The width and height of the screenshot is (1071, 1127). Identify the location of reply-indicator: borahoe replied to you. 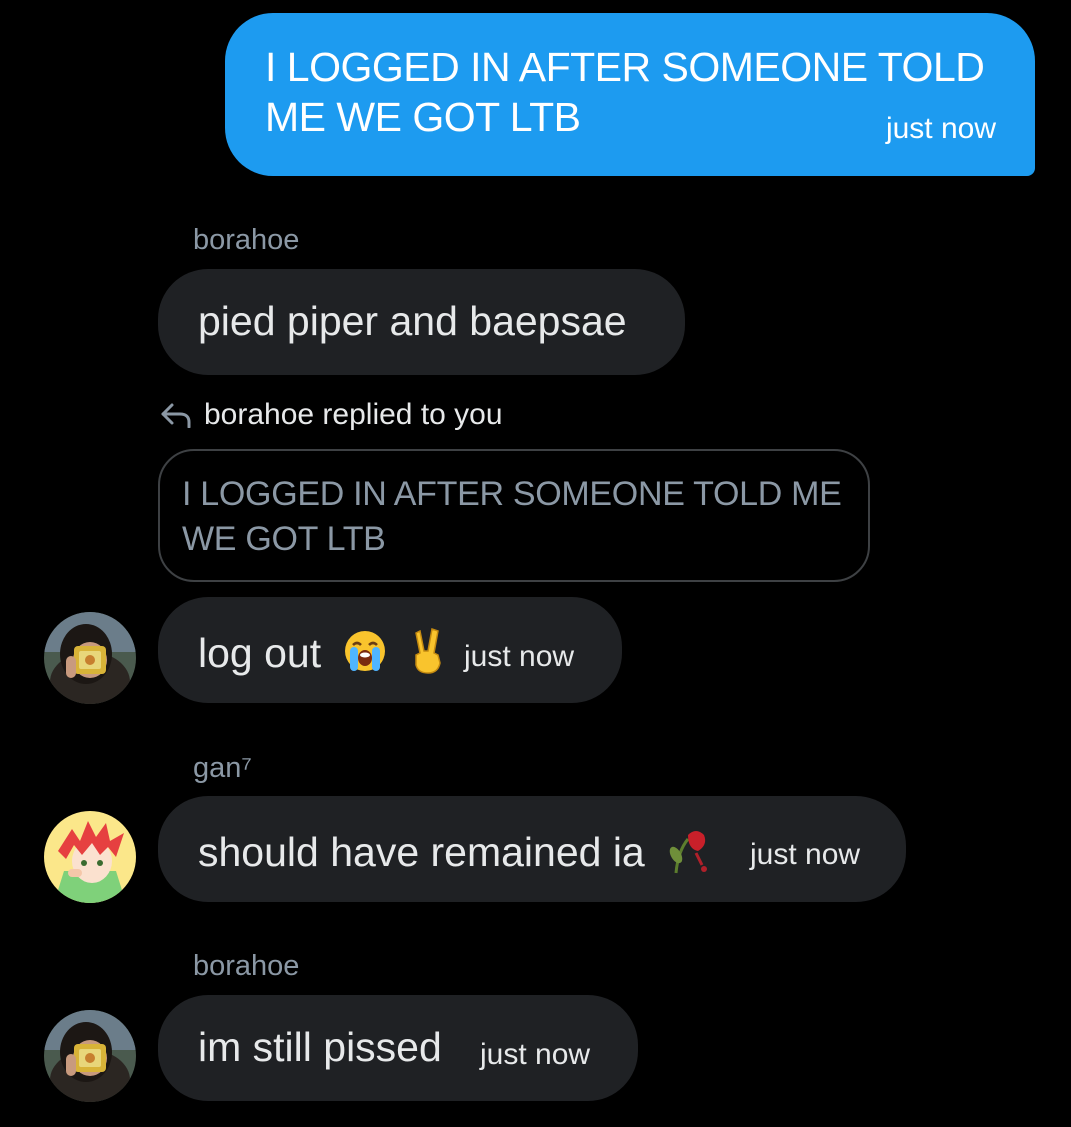
(331, 415).